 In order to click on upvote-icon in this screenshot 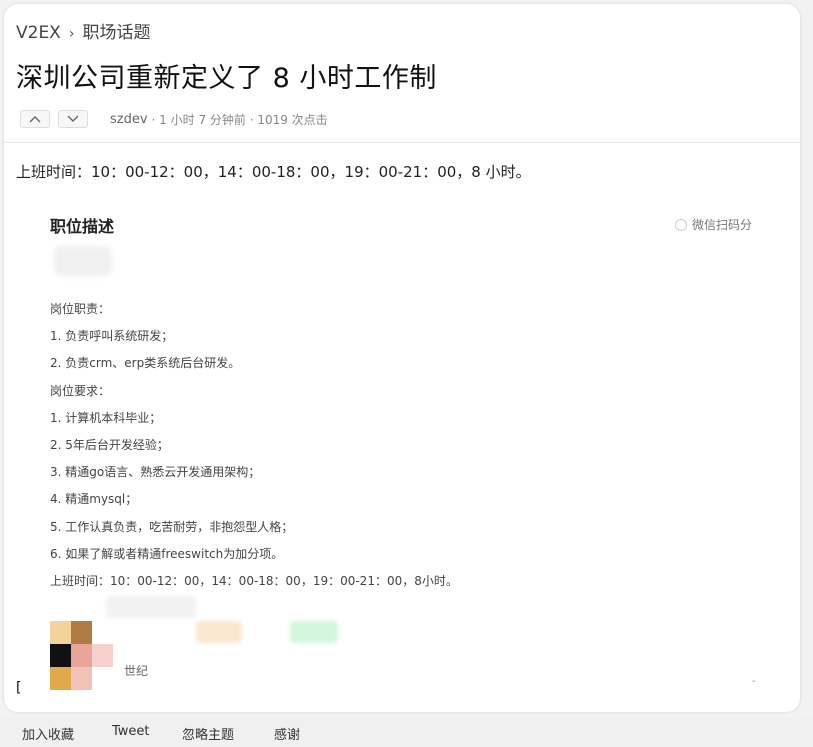, I will do `click(35, 119)`.